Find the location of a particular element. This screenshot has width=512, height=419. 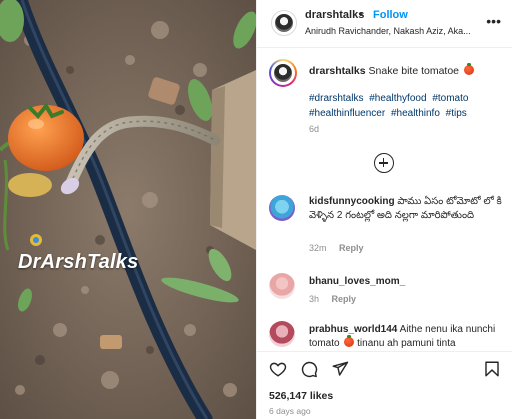

comment-meta: 3h Reply is located at coordinates (332, 299).